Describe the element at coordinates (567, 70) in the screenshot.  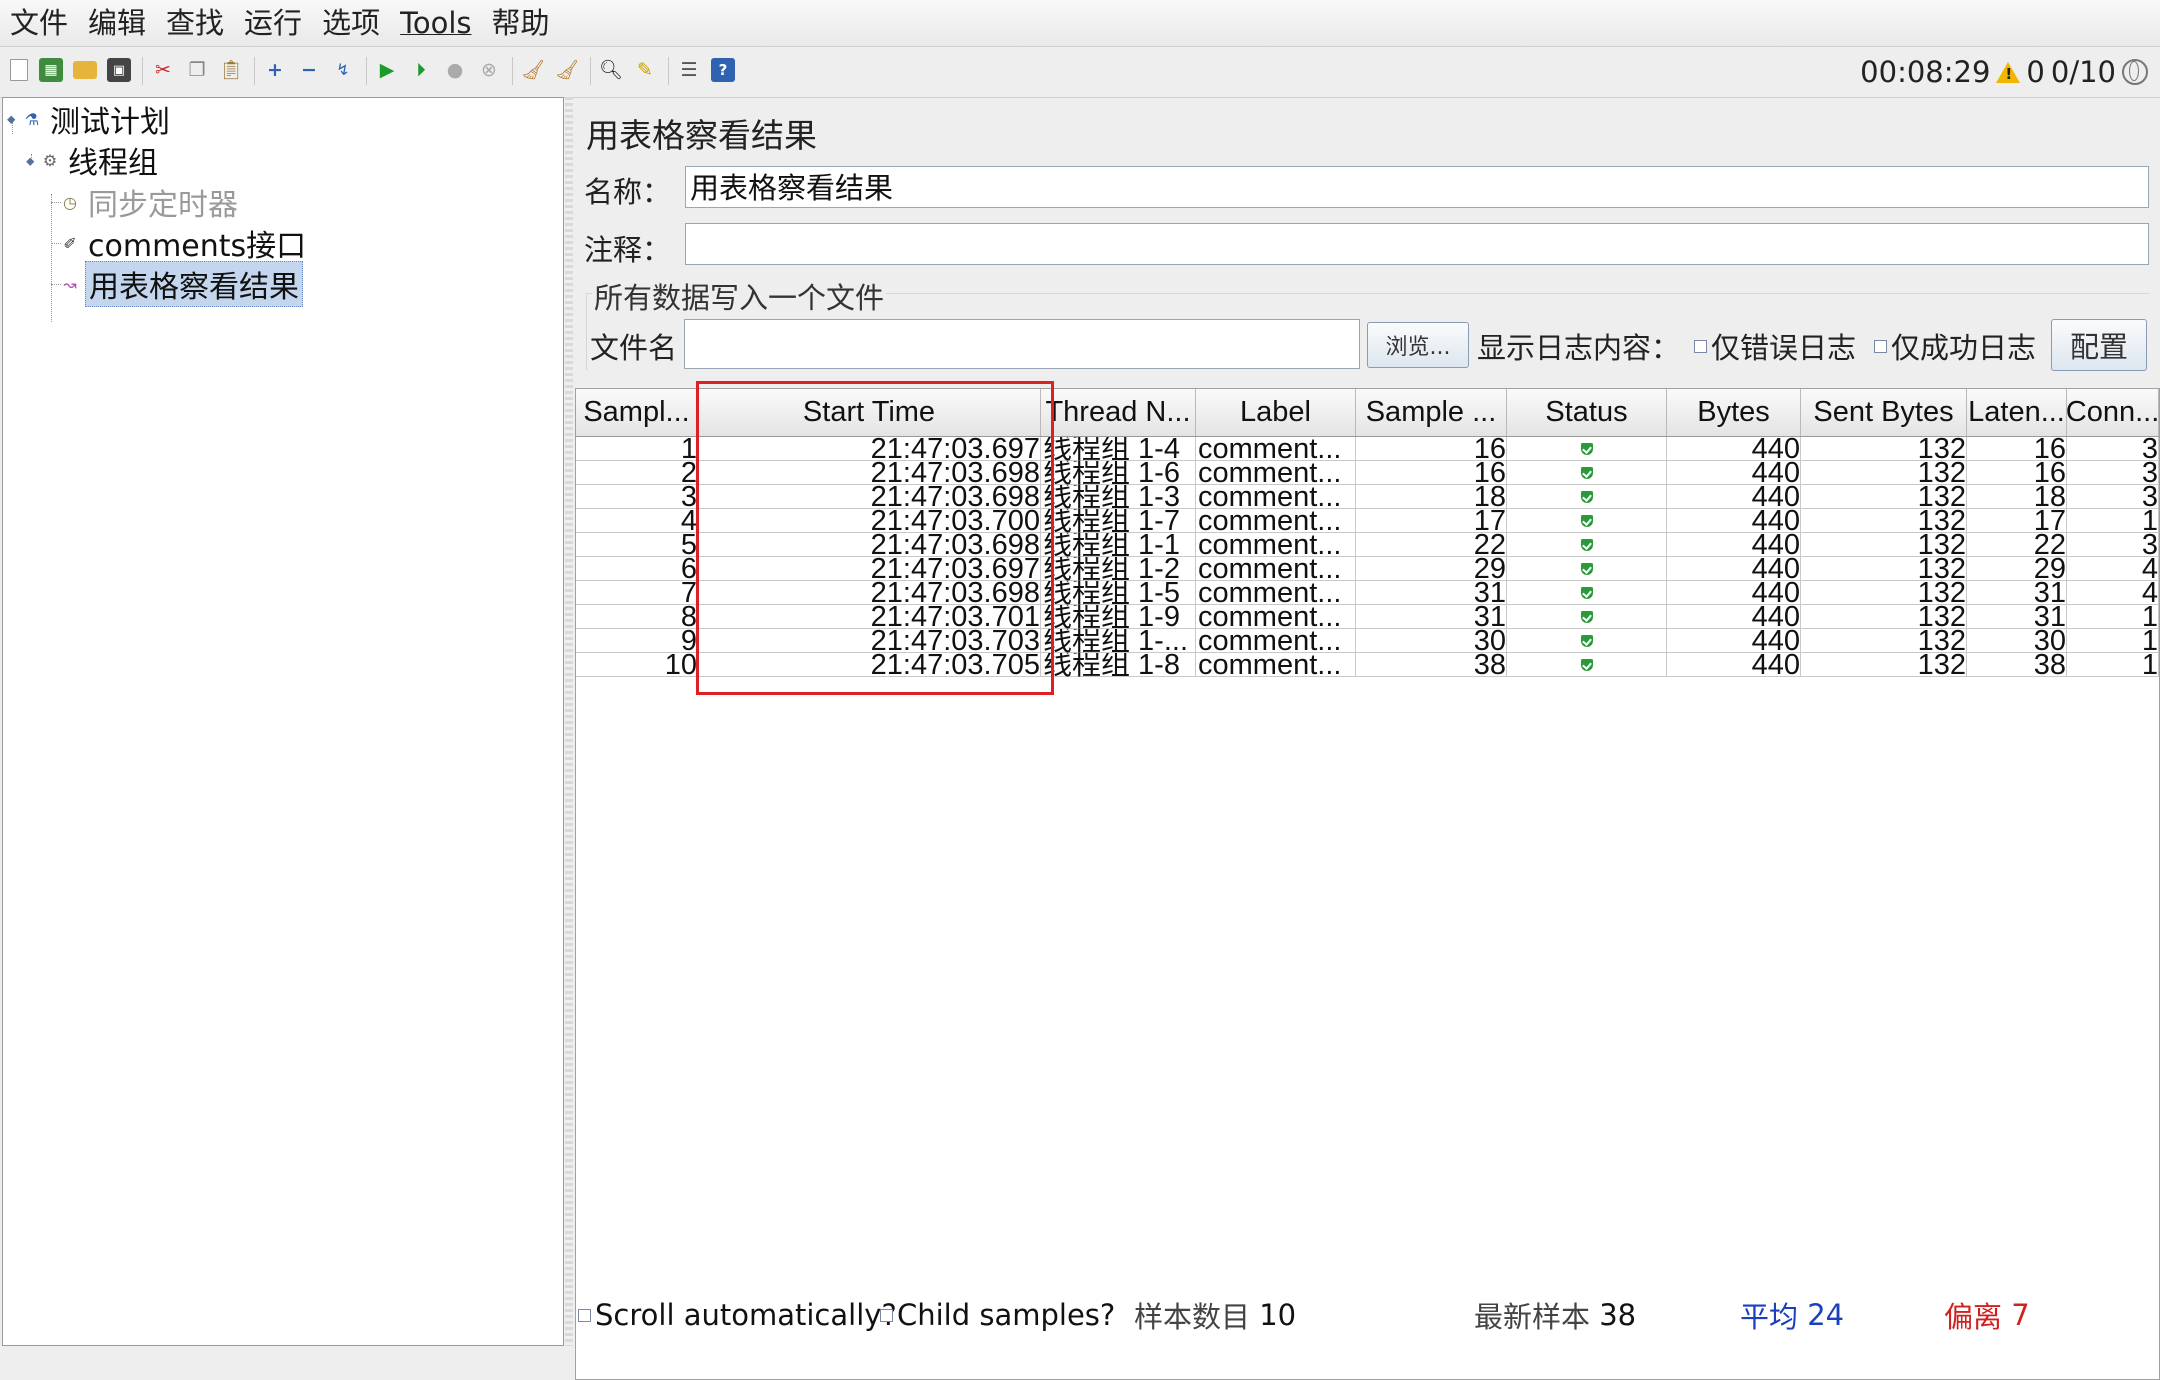
I see `clear-all-icon: 🧹︎` at that location.